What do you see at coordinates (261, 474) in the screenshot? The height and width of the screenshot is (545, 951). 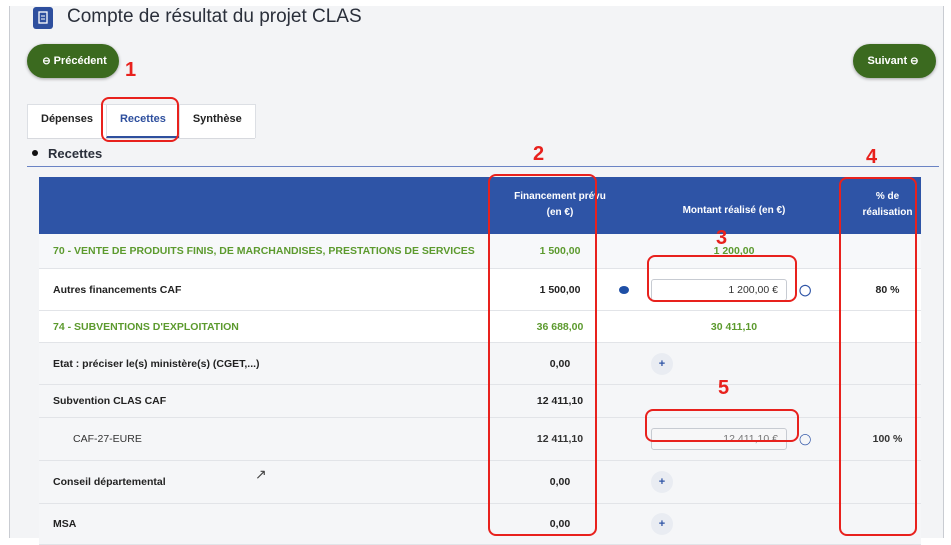 I see `mouse-cursor-icon: ↗` at bounding box center [261, 474].